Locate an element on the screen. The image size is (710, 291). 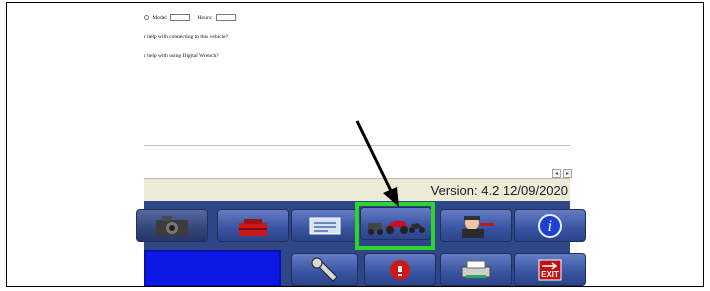
camera-button is located at coordinates (172, 225).